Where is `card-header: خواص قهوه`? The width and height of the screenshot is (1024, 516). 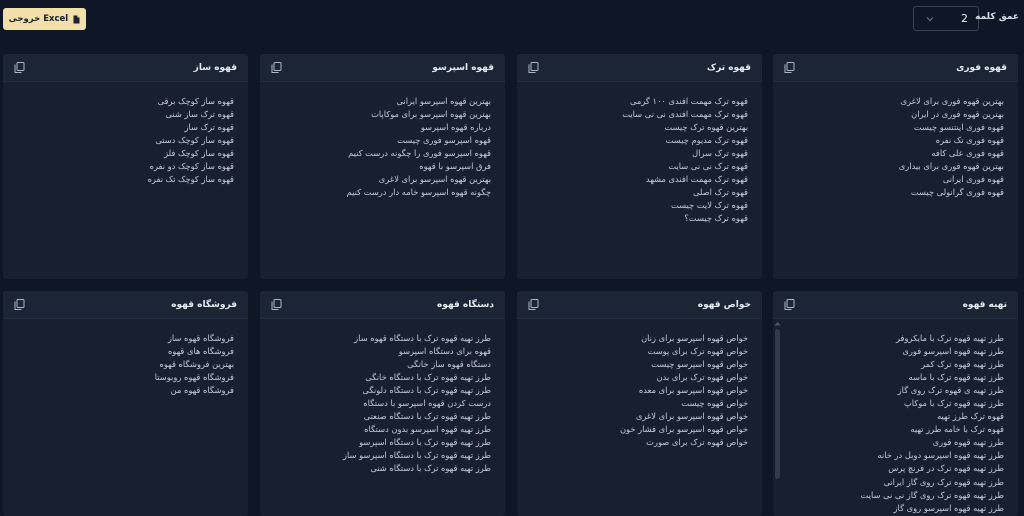 card-header: خواص قهوه is located at coordinates (639, 305).